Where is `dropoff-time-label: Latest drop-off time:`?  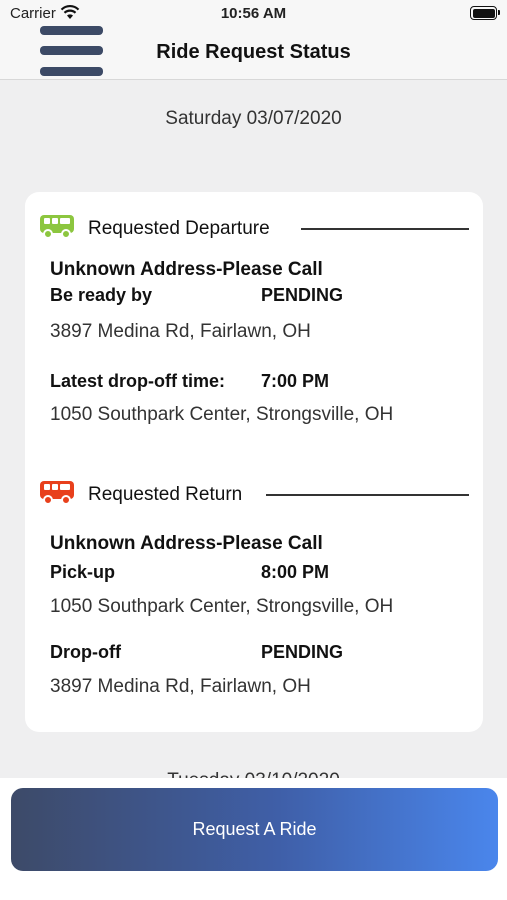
dropoff-time-label: Latest drop-off time: is located at coordinates (137, 381).